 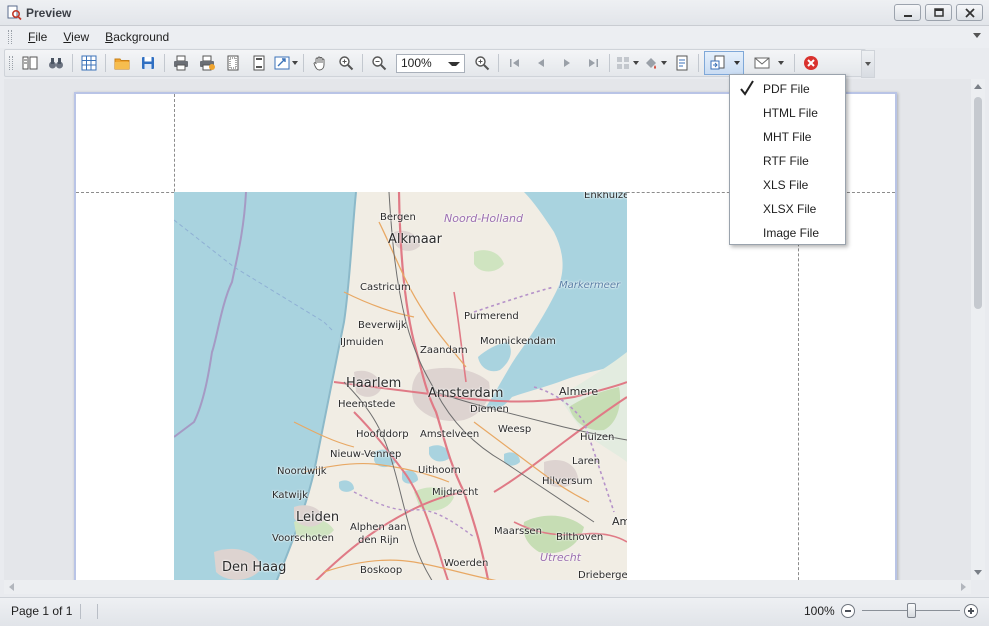 I want to click on export-dropdown-button, so click(x=724, y=63).